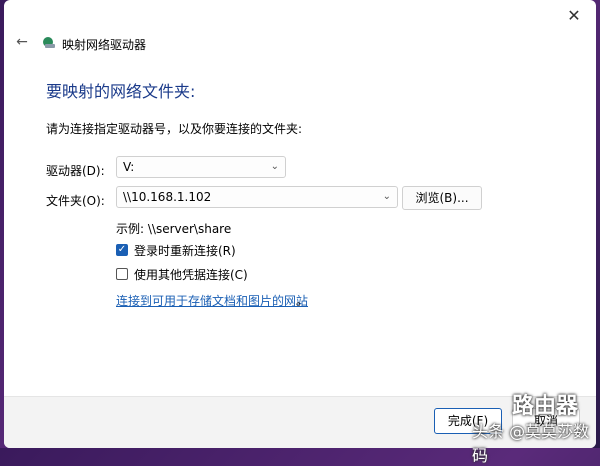 This screenshot has height=466, width=600. I want to click on drive-select: V: ⌄, so click(201, 167).